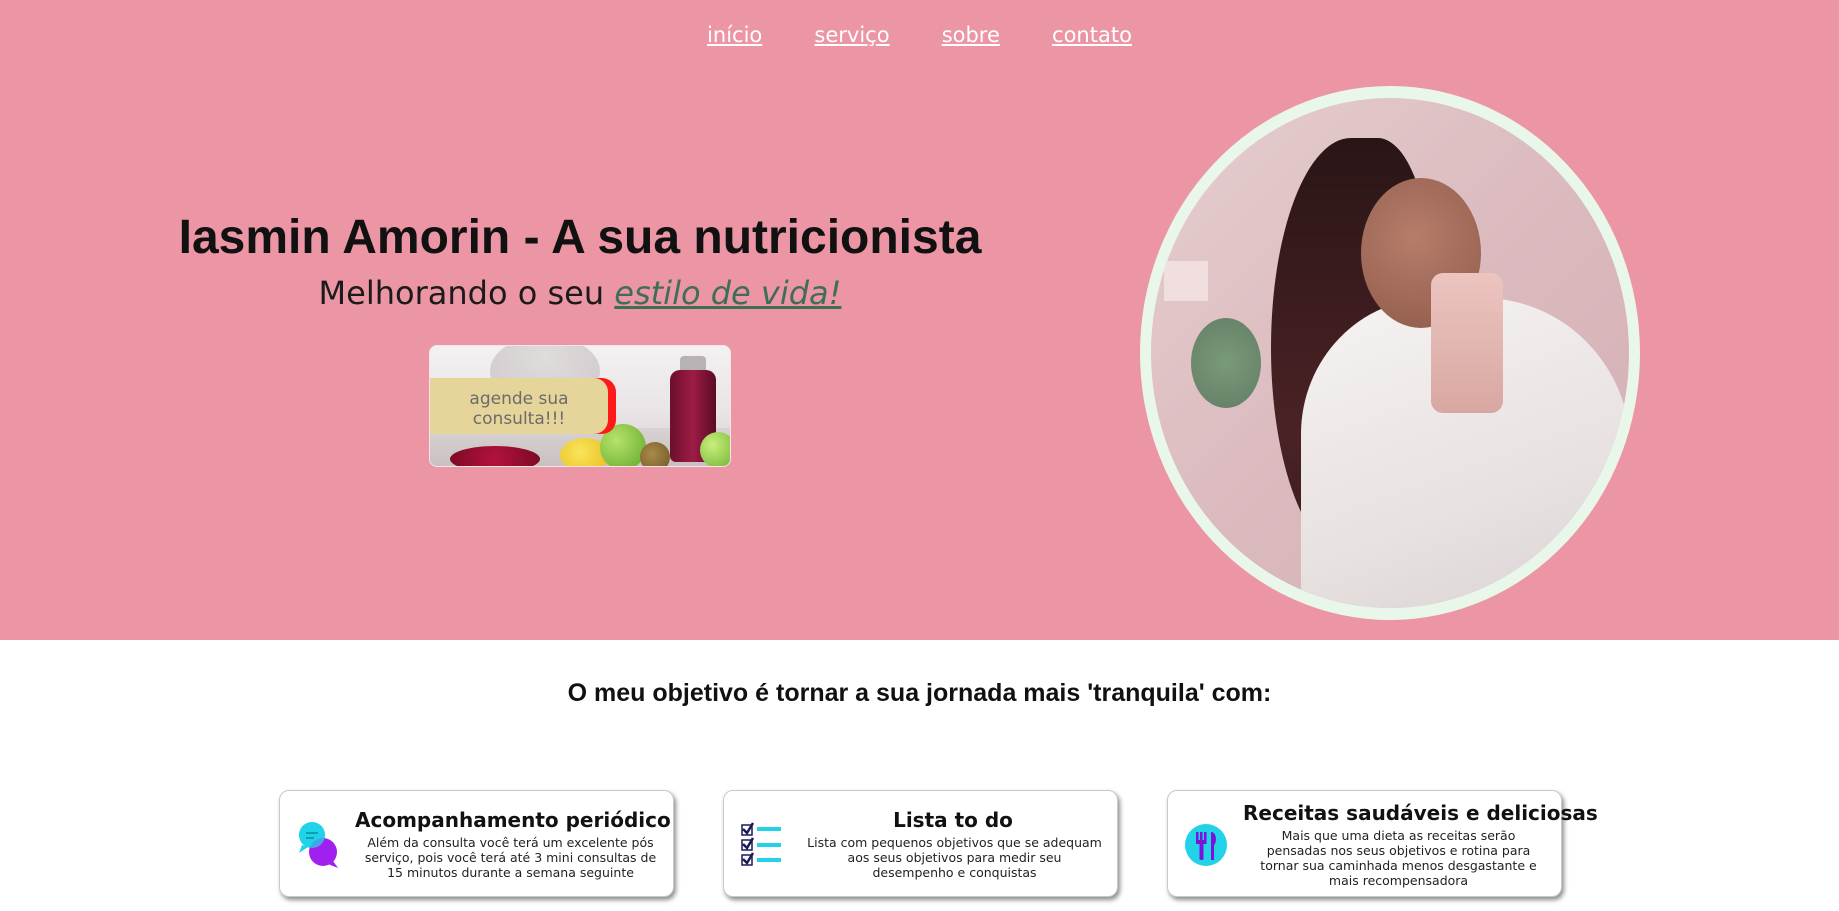 This screenshot has height=911, width=1839. Describe the element at coordinates (655, 454) in the screenshot. I see `kiwi-shape` at that location.